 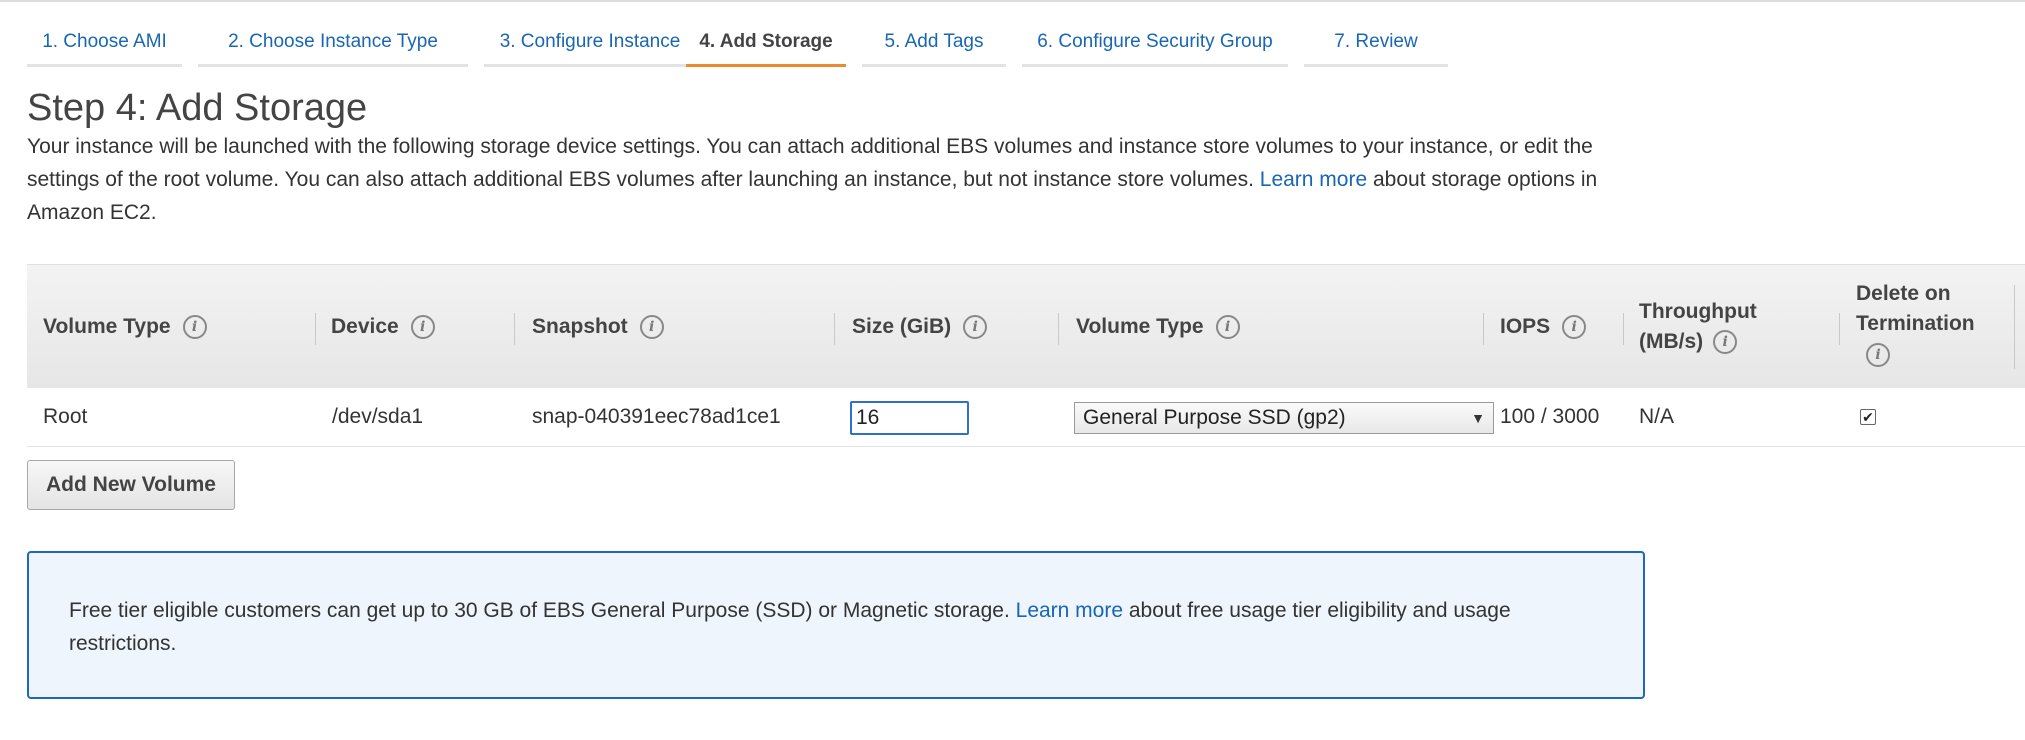 What do you see at coordinates (104, 43) in the screenshot?
I see `tab-choose-ami: 1. Choose AMI` at bounding box center [104, 43].